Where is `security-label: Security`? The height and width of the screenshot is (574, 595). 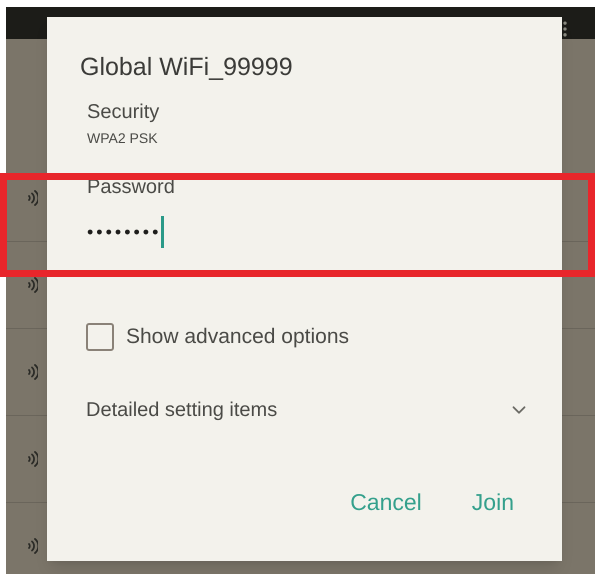
security-label: Security is located at coordinates (123, 112).